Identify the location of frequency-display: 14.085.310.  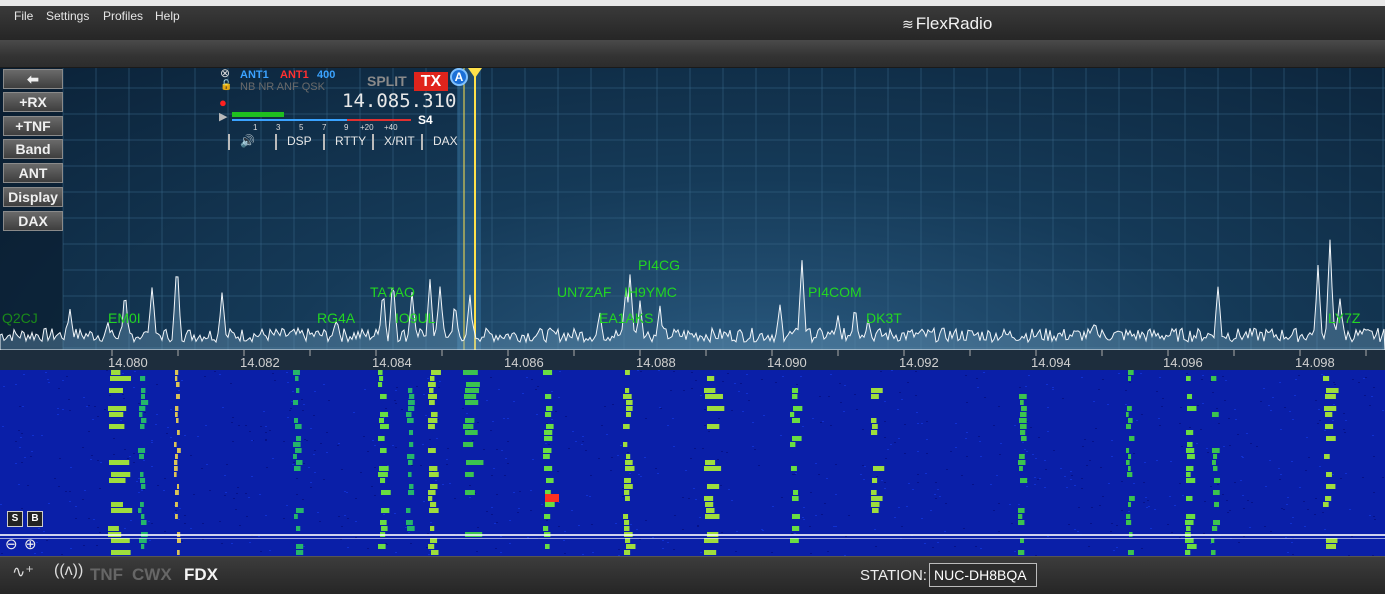
(399, 101).